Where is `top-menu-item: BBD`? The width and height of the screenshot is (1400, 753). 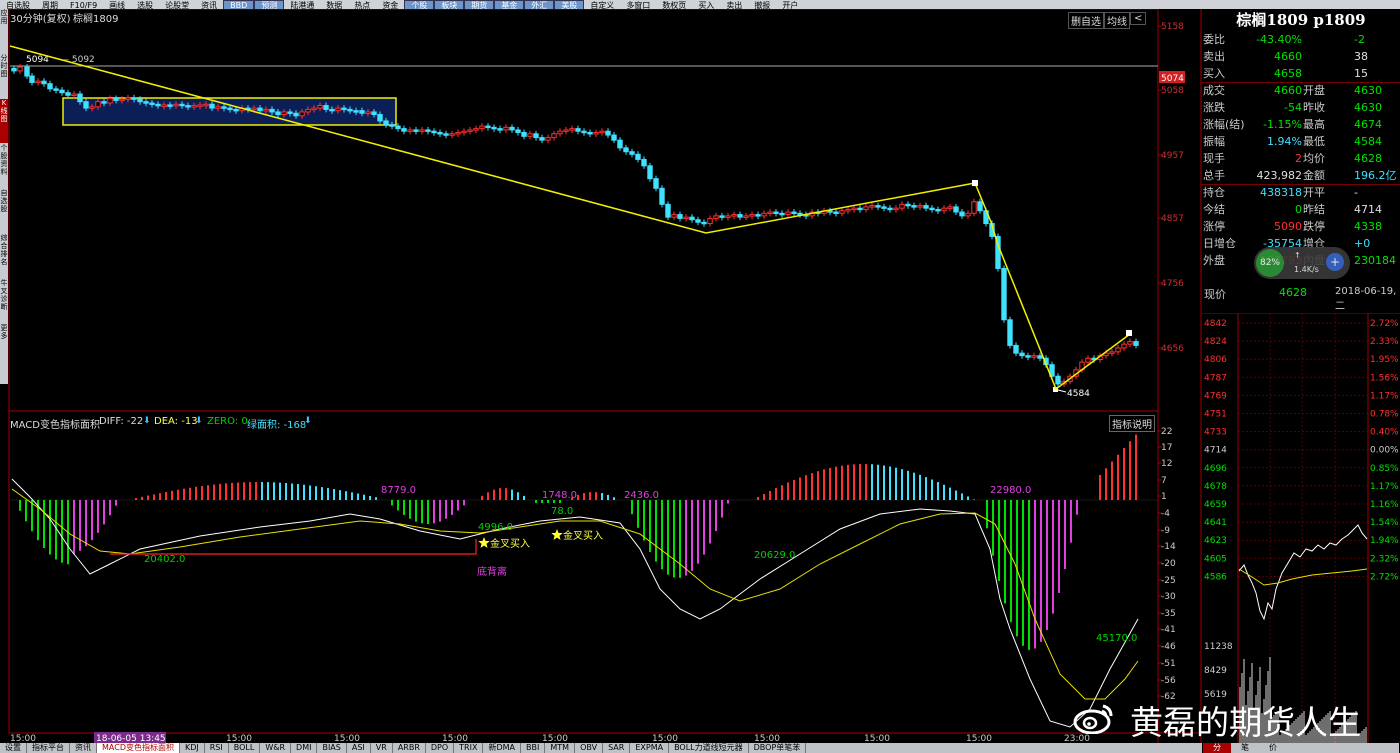 top-menu-item: BBD is located at coordinates (239, 4).